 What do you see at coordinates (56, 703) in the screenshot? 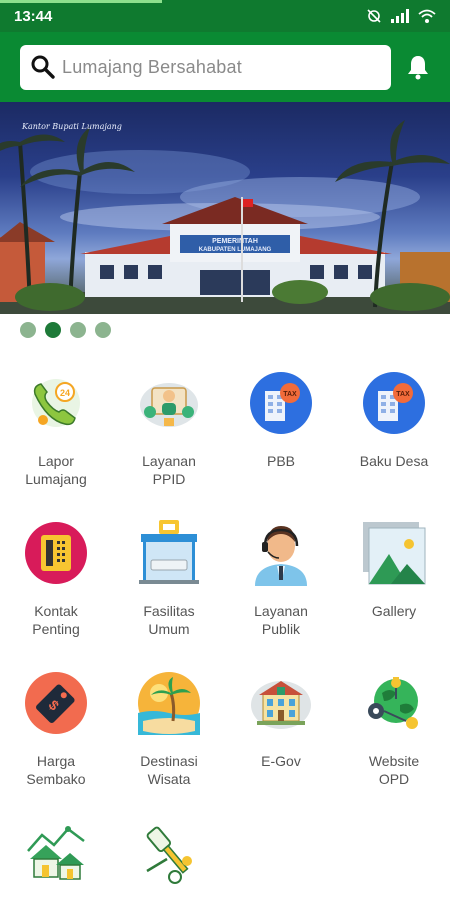
I see `price-tag-icon: $` at bounding box center [56, 703].